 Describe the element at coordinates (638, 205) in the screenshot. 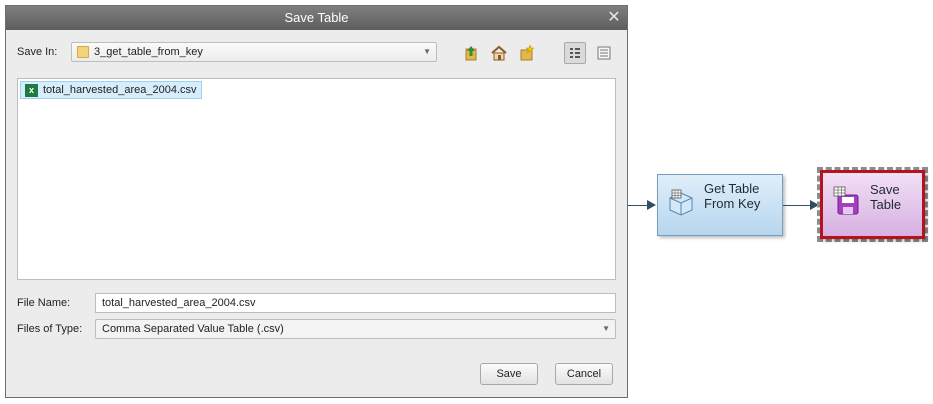

I see `workflow-edge-in` at that location.